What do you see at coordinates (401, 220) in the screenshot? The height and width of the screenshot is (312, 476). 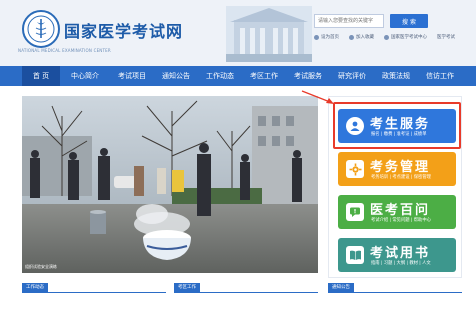 I see `service-subtitle: 考试介绍 | 常见问题 | 帮助中心` at bounding box center [401, 220].